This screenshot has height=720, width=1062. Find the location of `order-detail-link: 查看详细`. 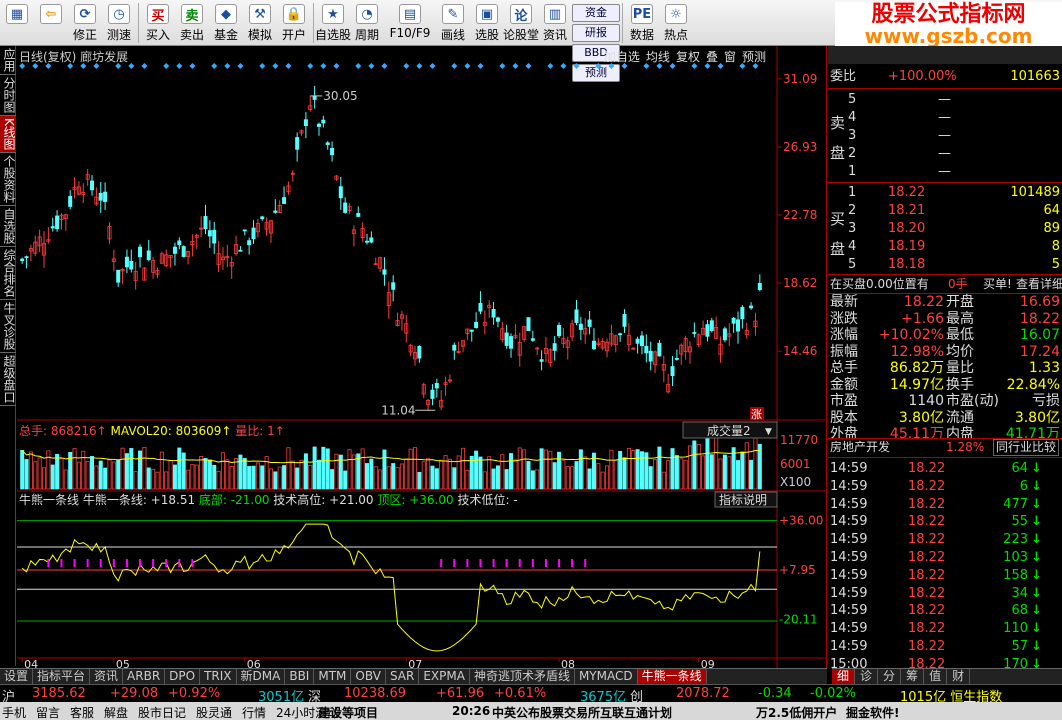

order-detail-link: 查看详细 is located at coordinates (1039, 284).